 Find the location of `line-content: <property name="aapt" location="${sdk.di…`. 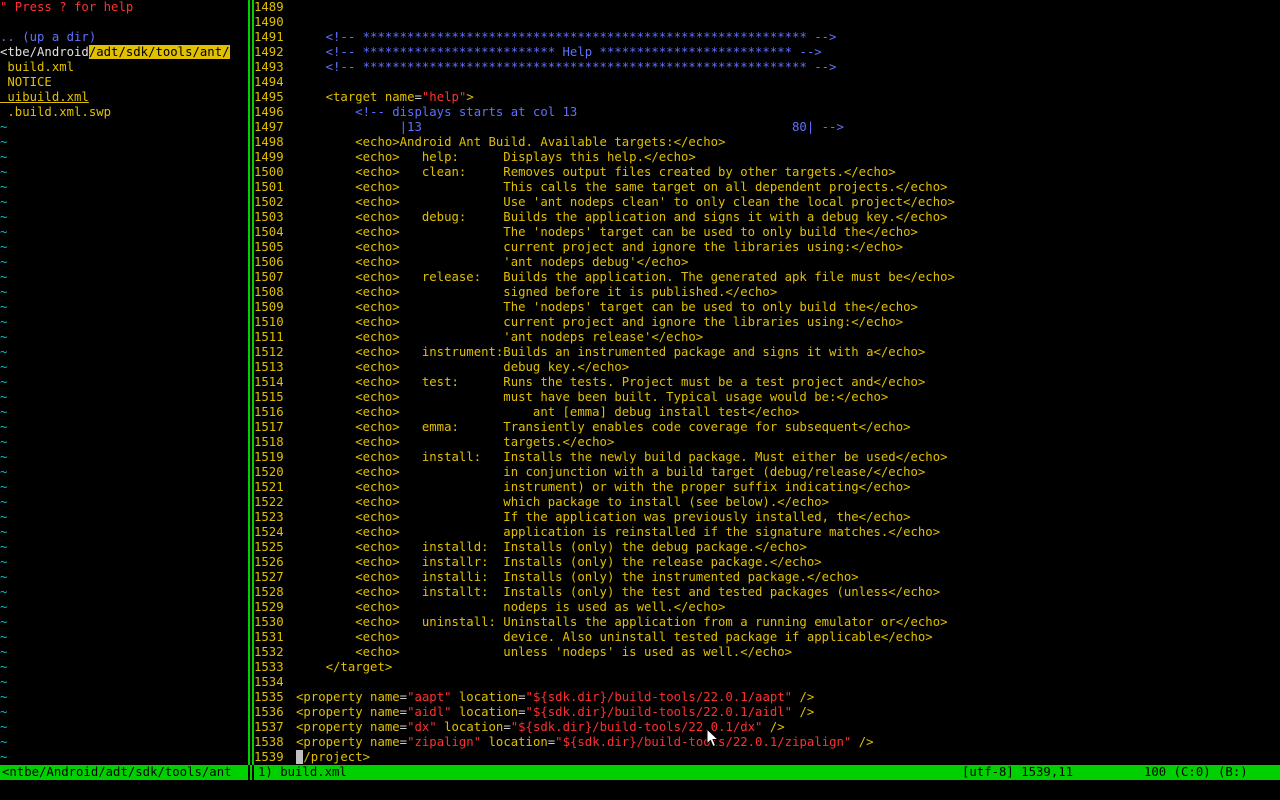

line-content: <property name="aapt" location="${sdk.di… is located at coordinates (555, 697).